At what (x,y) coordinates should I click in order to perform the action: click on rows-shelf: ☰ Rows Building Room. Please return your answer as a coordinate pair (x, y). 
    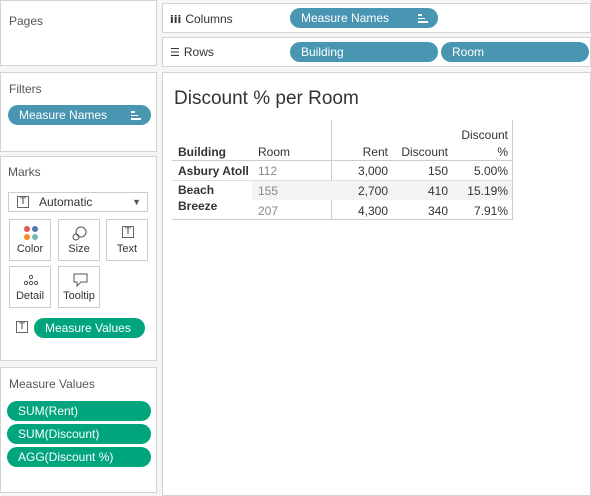
    Looking at the image, I should click on (376, 52).